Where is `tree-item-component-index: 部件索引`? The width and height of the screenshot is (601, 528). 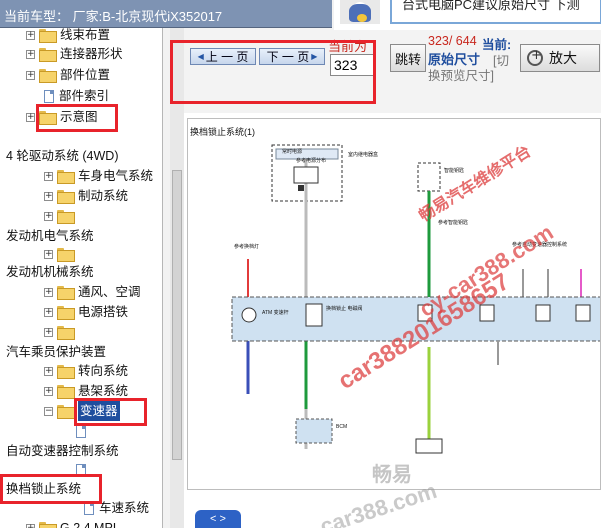
tree-item-component-index: 部件索引 is located at coordinates (76, 96).